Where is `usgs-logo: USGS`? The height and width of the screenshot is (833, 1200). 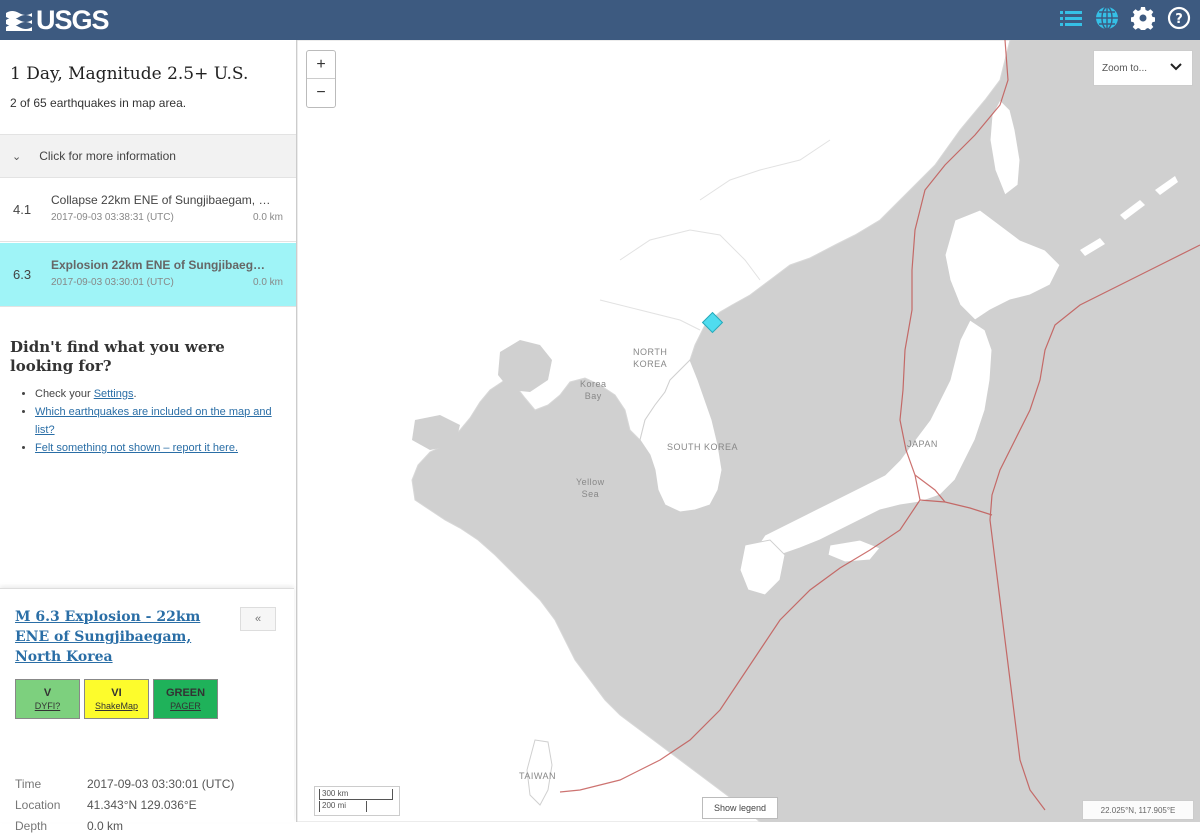
usgs-logo: USGS is located at coordinates (58, 20).